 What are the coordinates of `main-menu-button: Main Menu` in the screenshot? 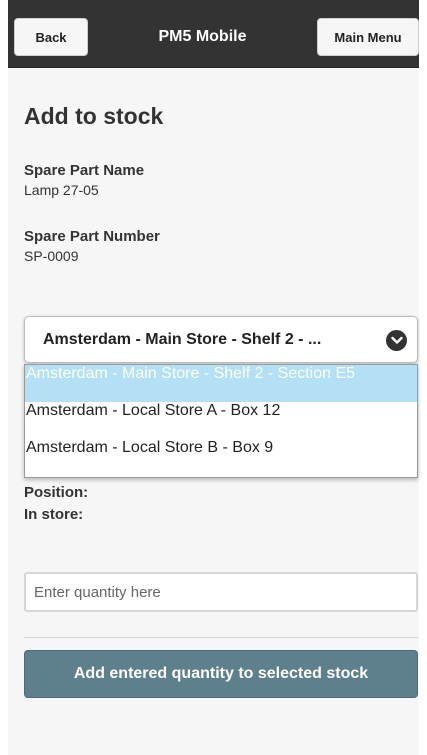 It's located at (368, 37).